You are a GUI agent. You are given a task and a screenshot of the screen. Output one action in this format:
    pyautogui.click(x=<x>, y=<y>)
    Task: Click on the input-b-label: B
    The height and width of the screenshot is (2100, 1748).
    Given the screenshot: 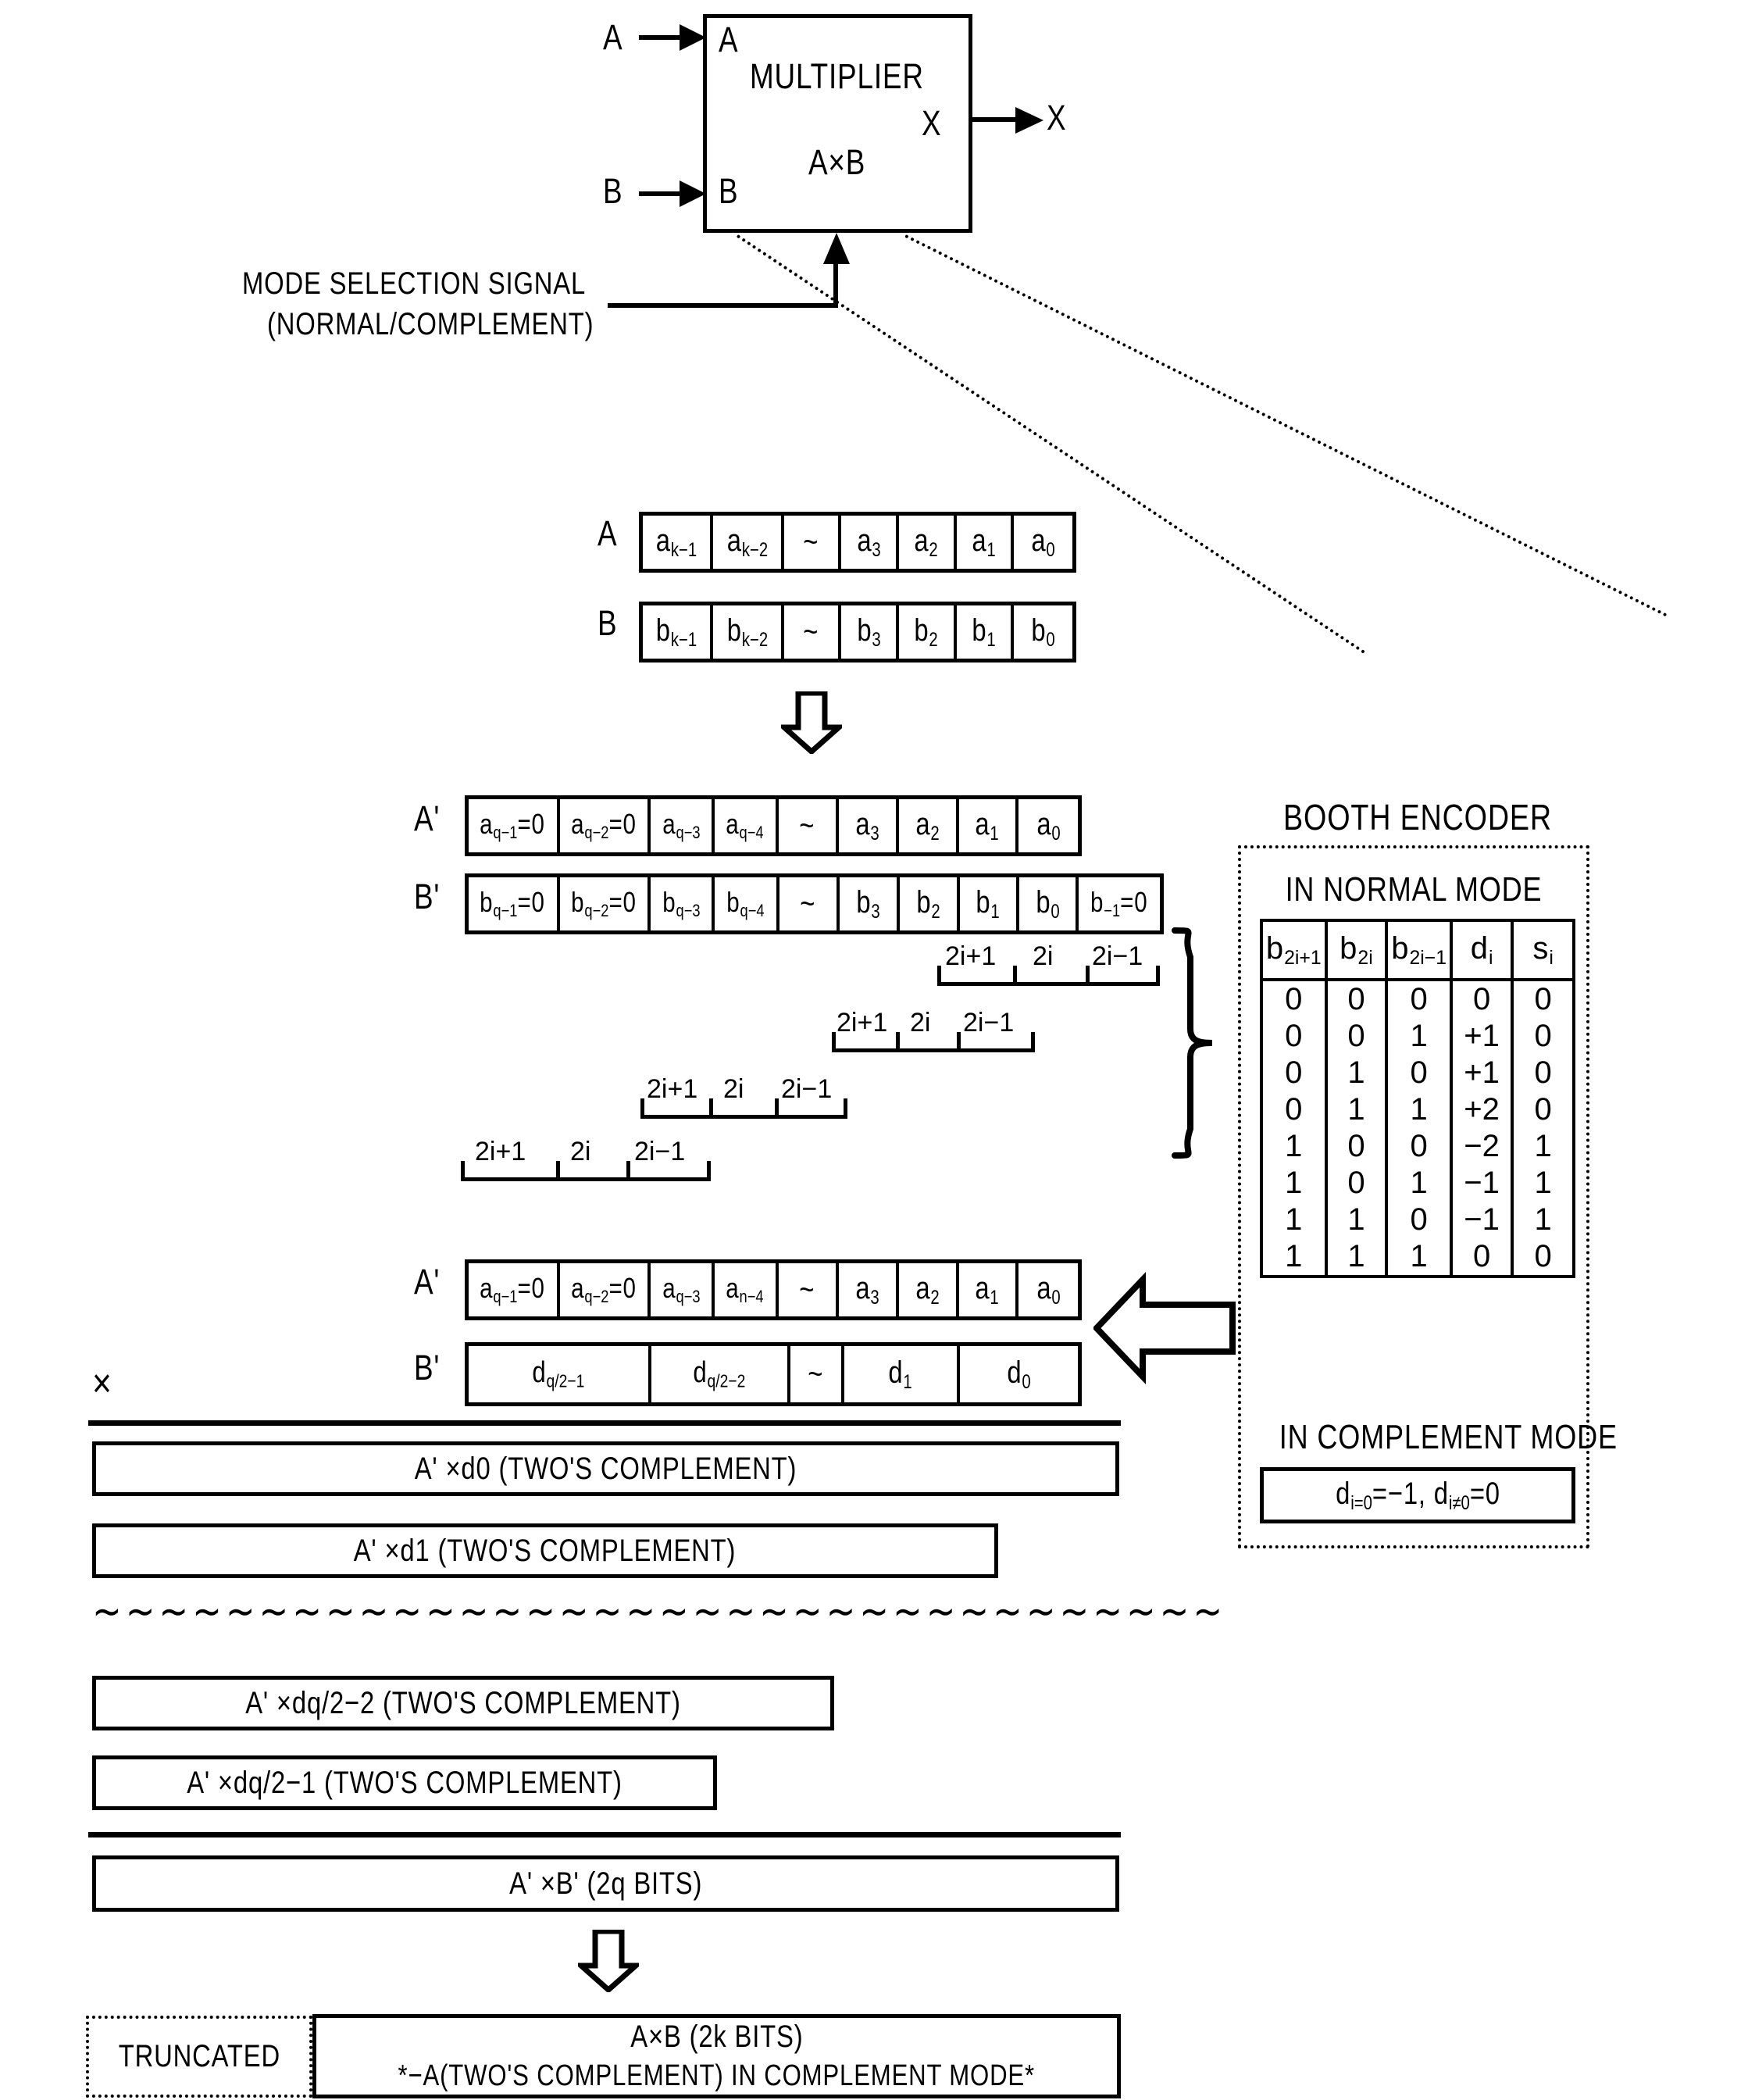 What is the action you would take?
    pyautogui.click(x=613, y=191)
    